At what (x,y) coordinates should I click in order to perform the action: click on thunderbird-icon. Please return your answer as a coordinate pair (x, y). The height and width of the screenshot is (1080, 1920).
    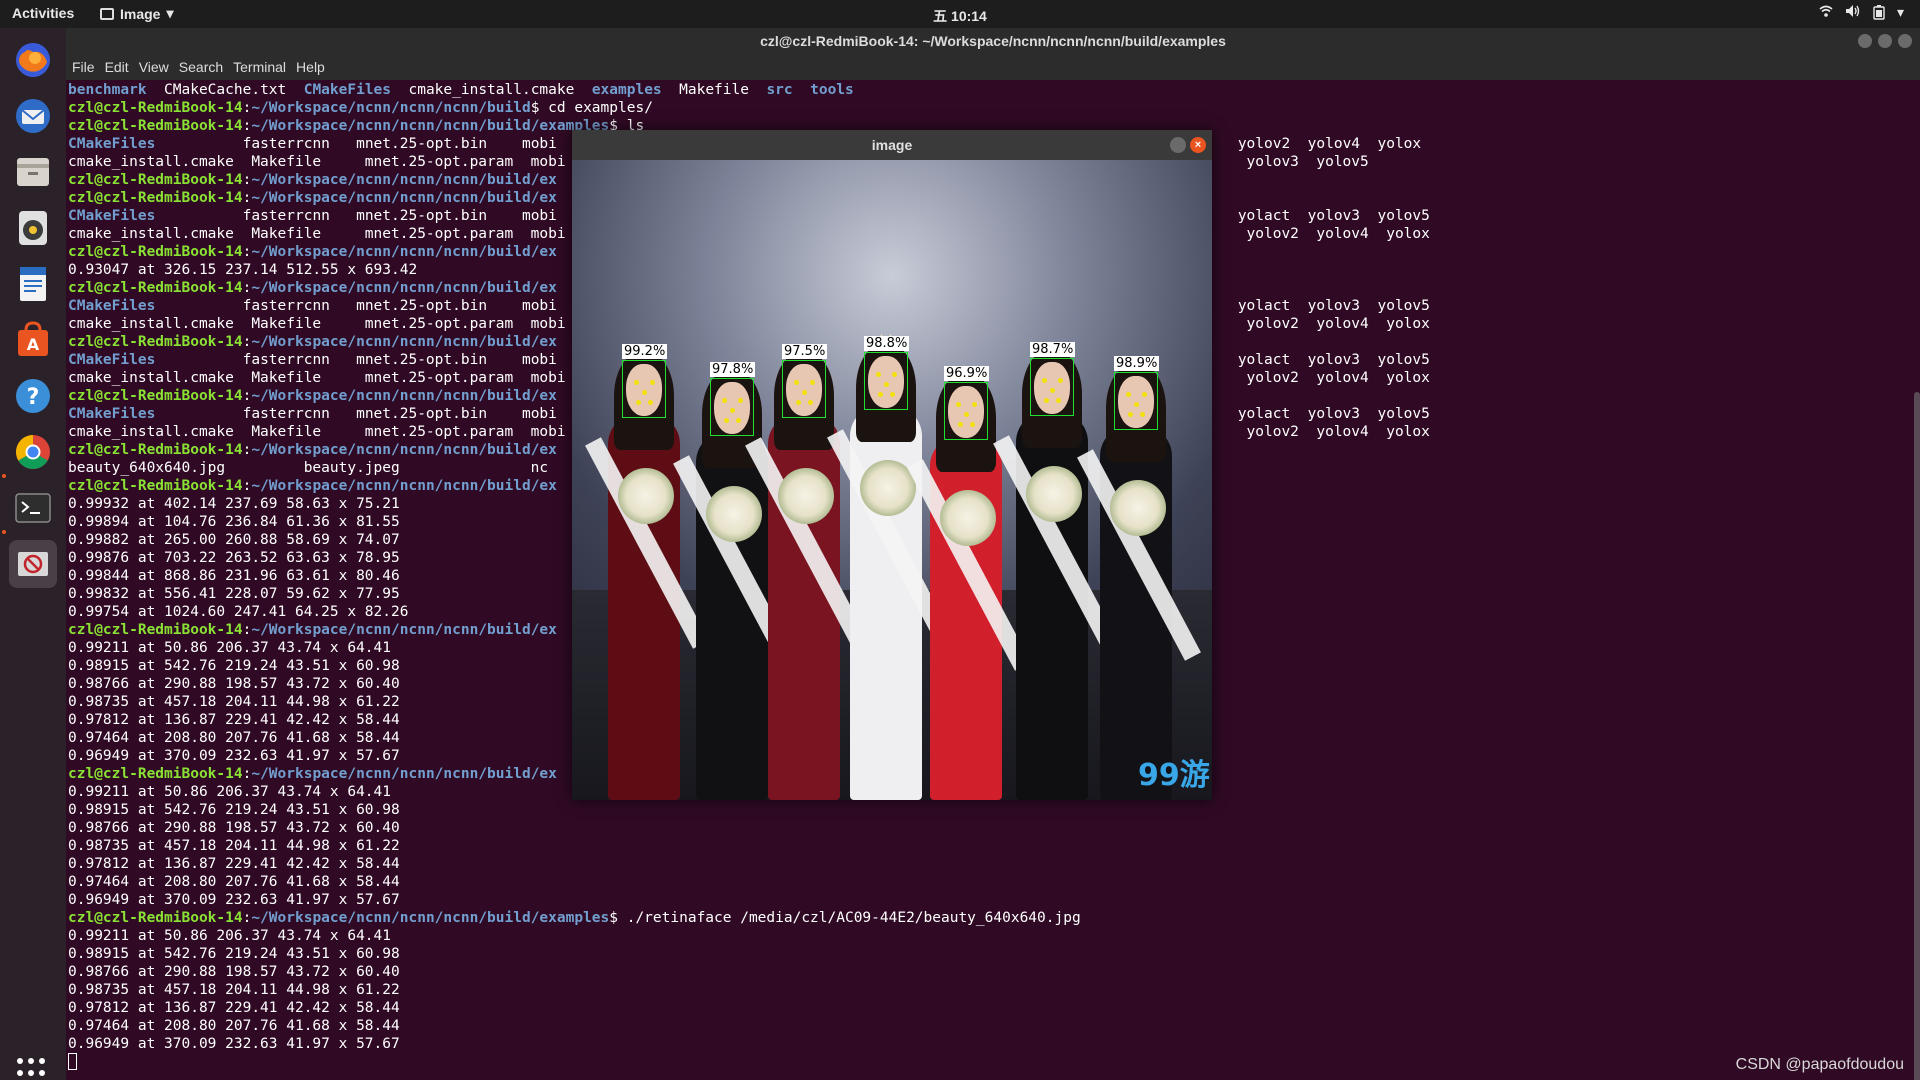
    Looking at the image, I should click on (33, 116).